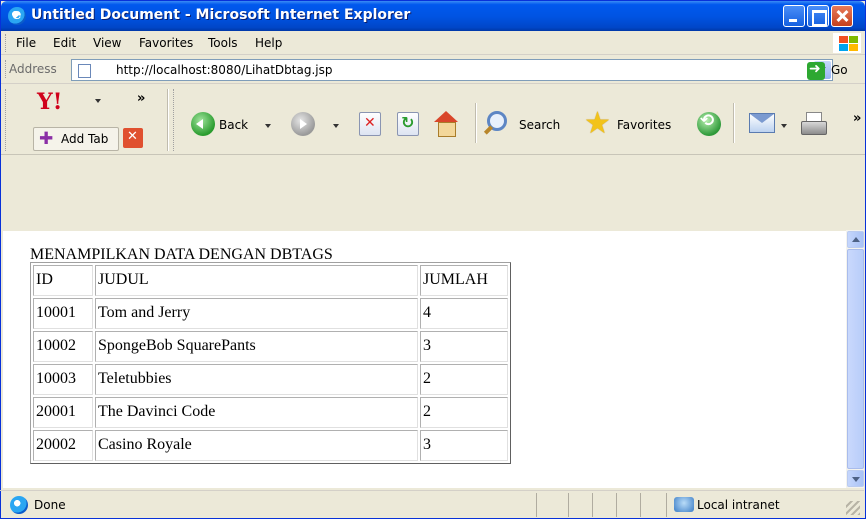 This screenshot has height=519, width=866. Describe the element at coordinates (203, 124) in the screenshot. I see `back-icon` at that location.